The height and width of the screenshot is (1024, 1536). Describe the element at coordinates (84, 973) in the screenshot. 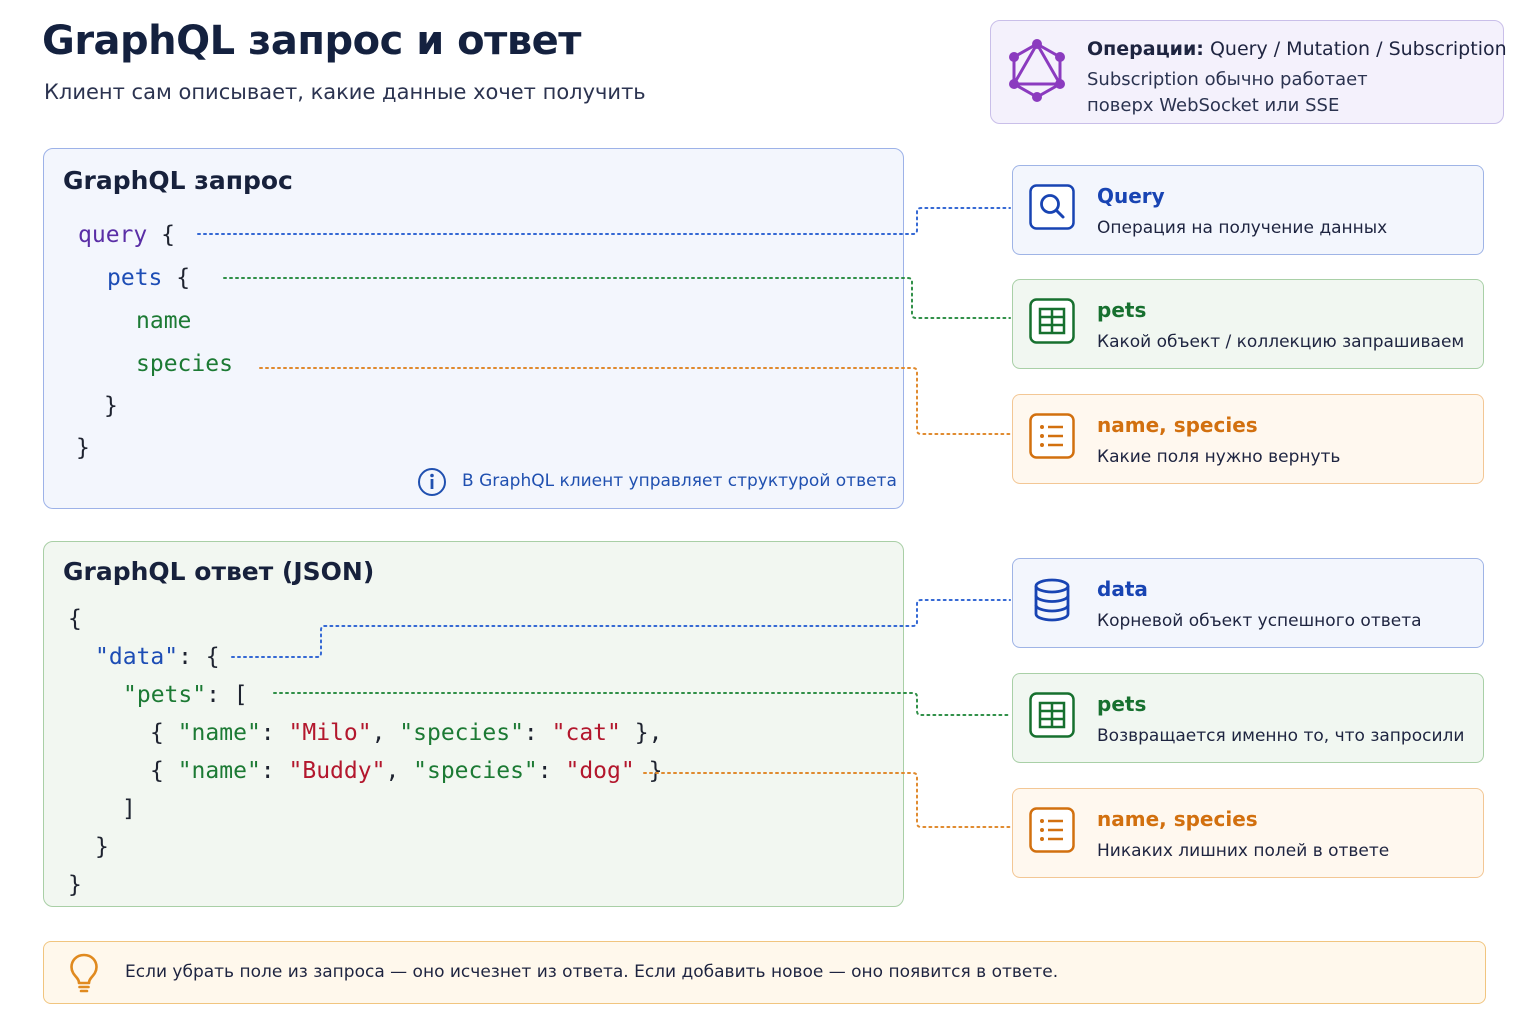

I see `lightbulb-icon` at that location.